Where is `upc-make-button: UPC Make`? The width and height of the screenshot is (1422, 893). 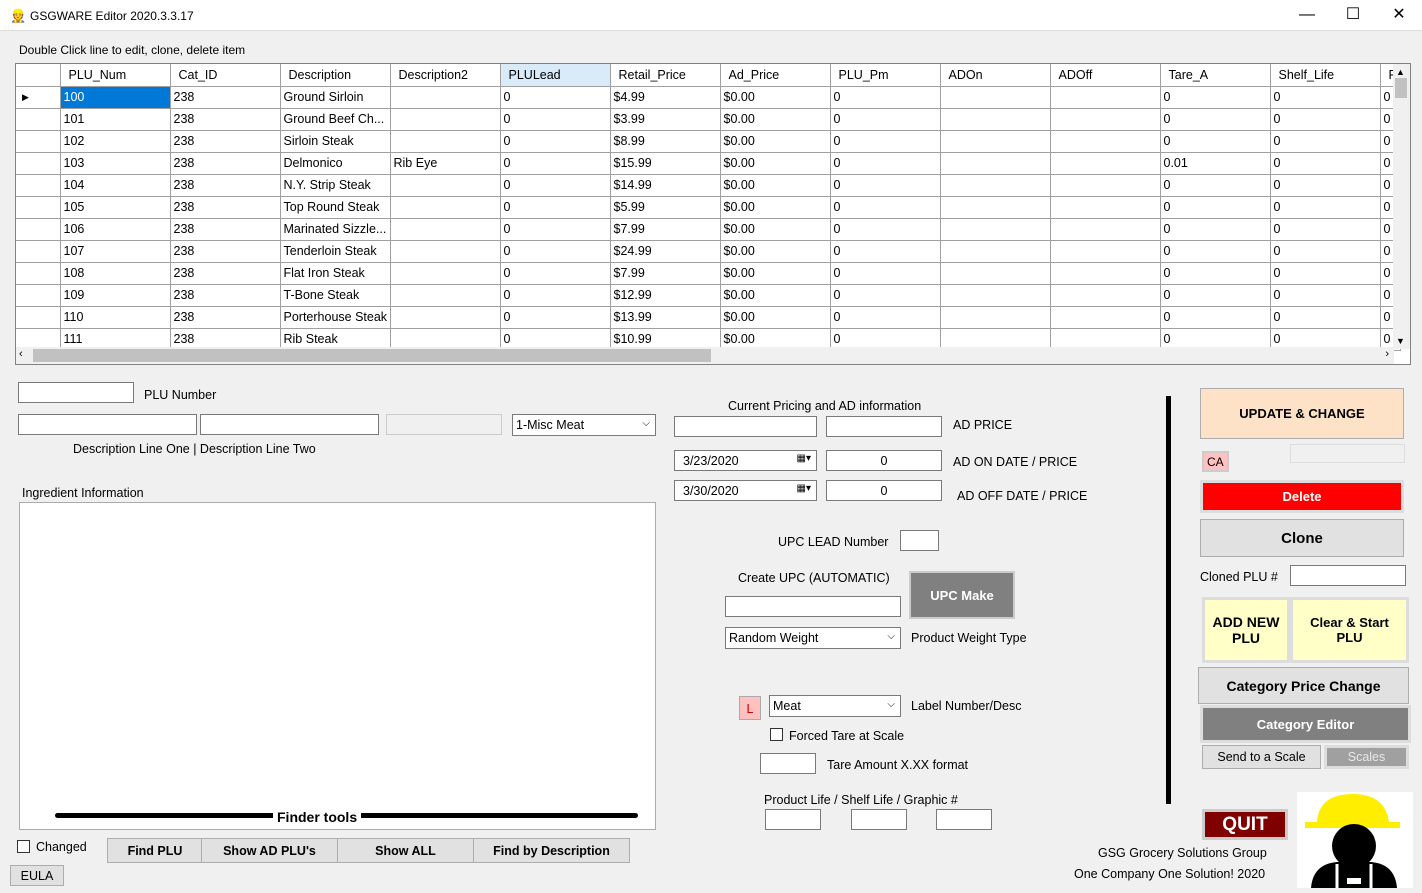 upc-make-button: UPC Make is located at coordinates (962, 595).